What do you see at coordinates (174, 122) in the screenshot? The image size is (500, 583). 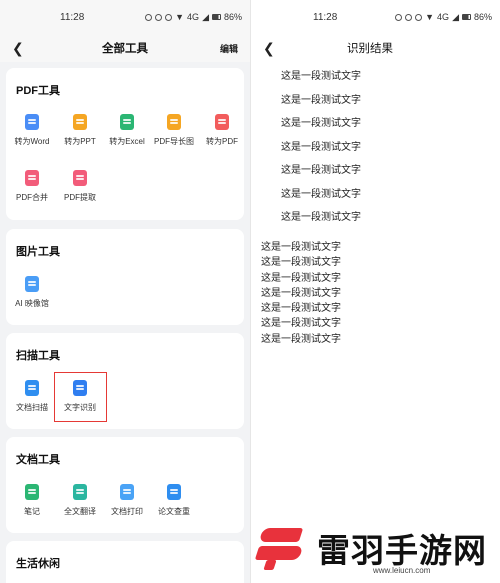 I see `long-image-icon` at bounding box center [174, 122].